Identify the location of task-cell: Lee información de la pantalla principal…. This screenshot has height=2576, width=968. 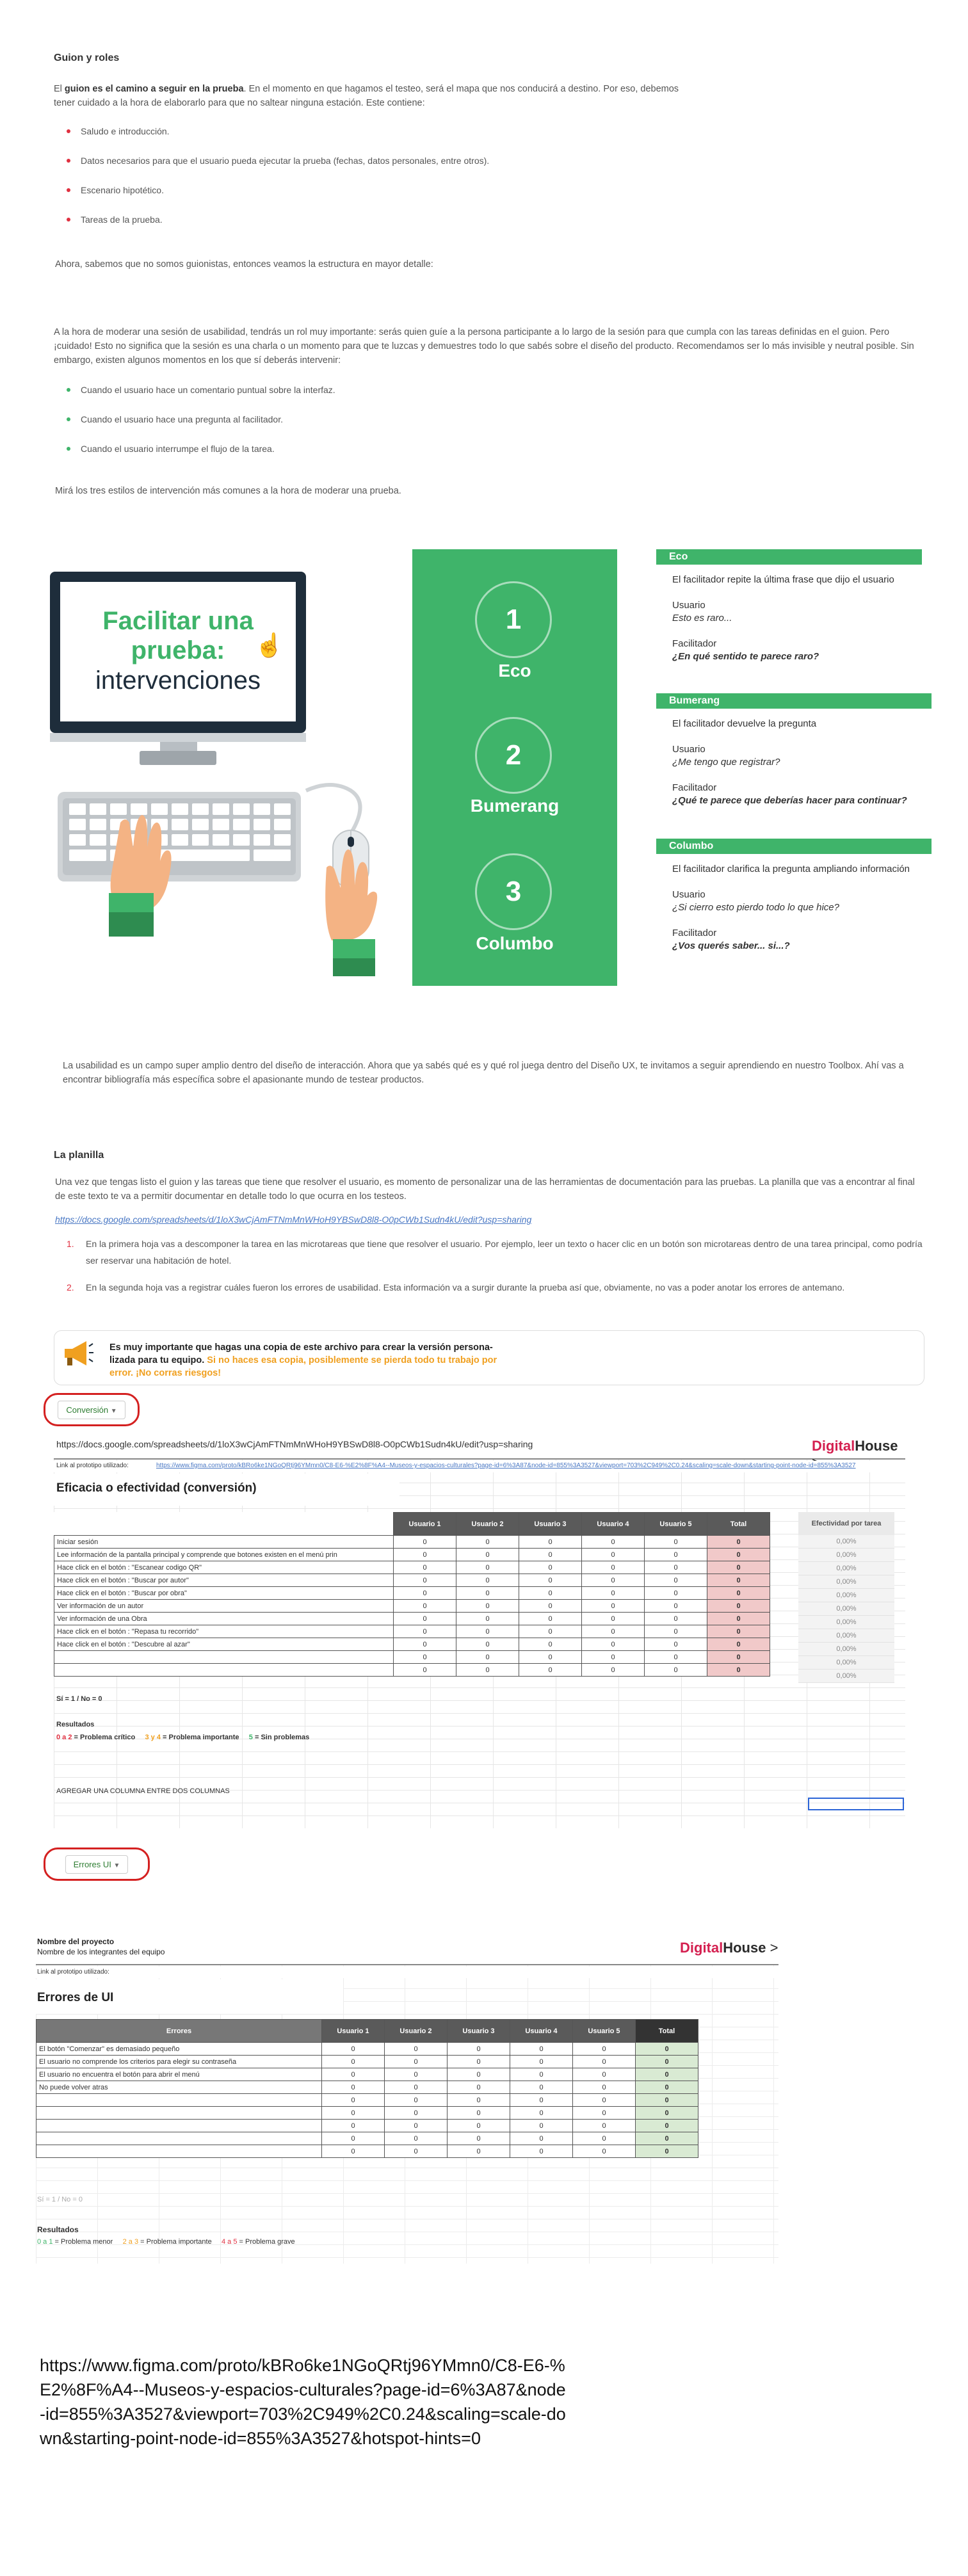
(224, 1554).